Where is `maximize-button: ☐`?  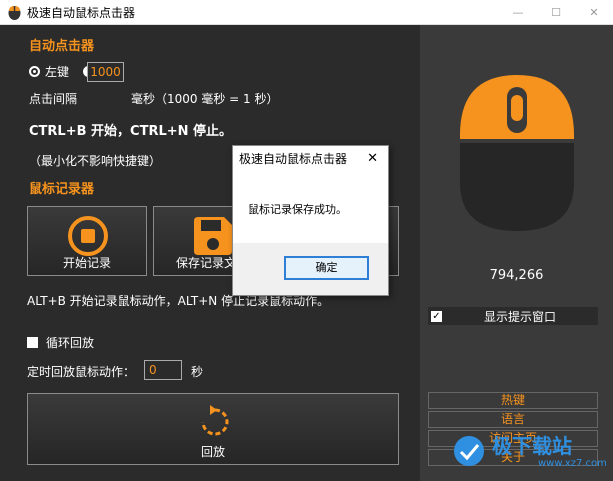 maximize-button: ☐ is located at coordinates (556, 12).